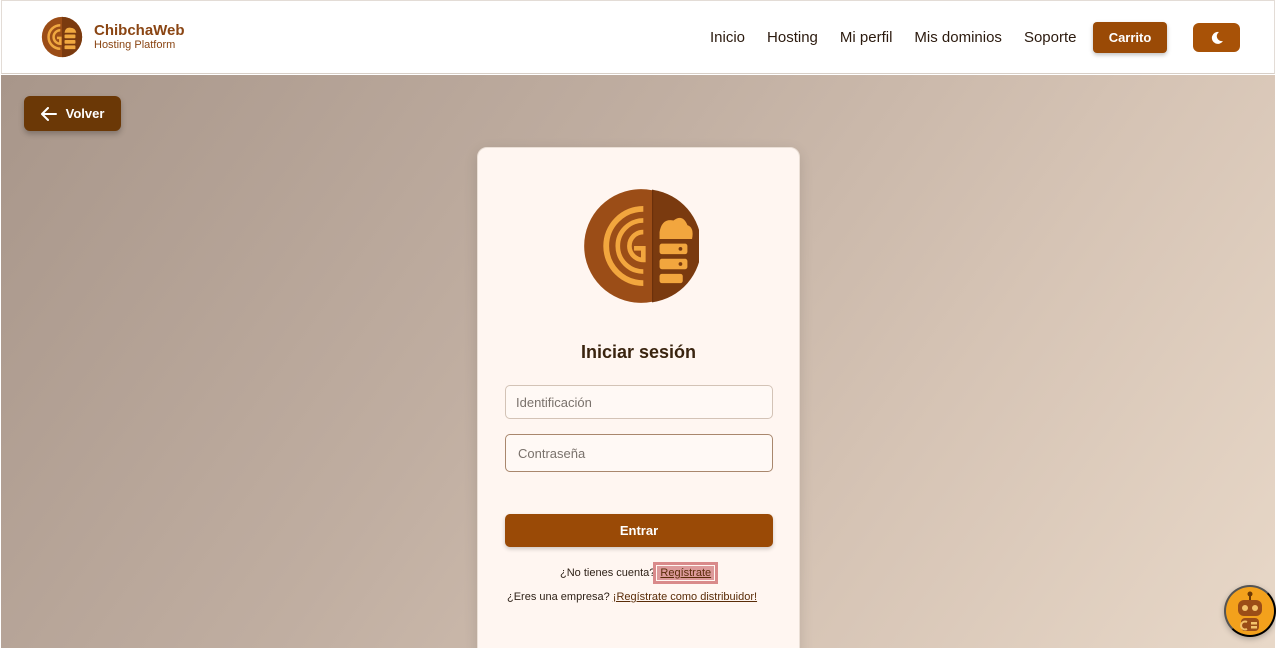 This screenshot has width=1276, height=648. What do you see at coordinates (1130, 37) in the screenshot?
I see `cart-button: Carrito` at bounding box center [1130, 37].